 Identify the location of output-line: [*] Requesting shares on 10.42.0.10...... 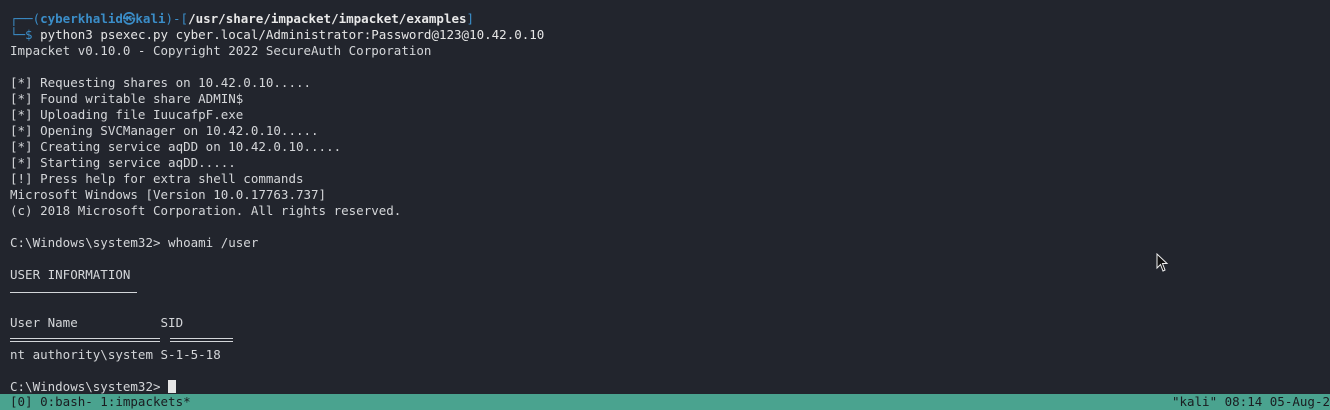
(161, 82).